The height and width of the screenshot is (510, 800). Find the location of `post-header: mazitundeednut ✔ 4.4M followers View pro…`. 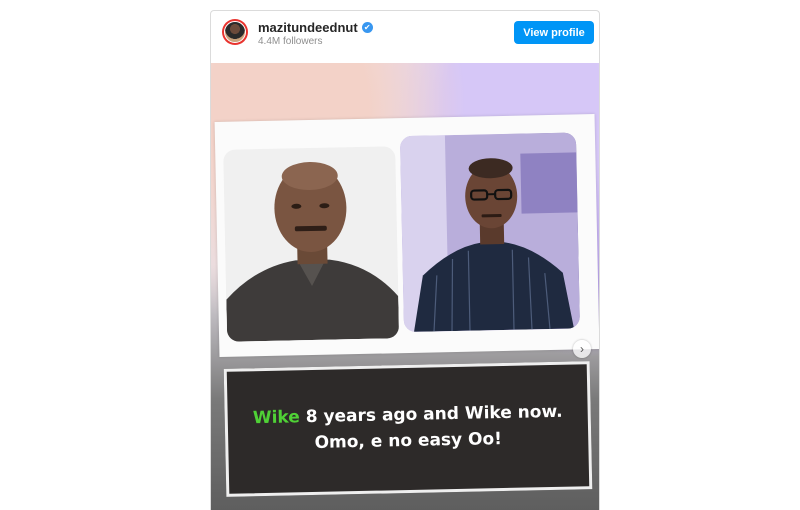

post-header: mazitundeednut ✔ 4.4M followers View pro… is located at coordinates (405, 36).